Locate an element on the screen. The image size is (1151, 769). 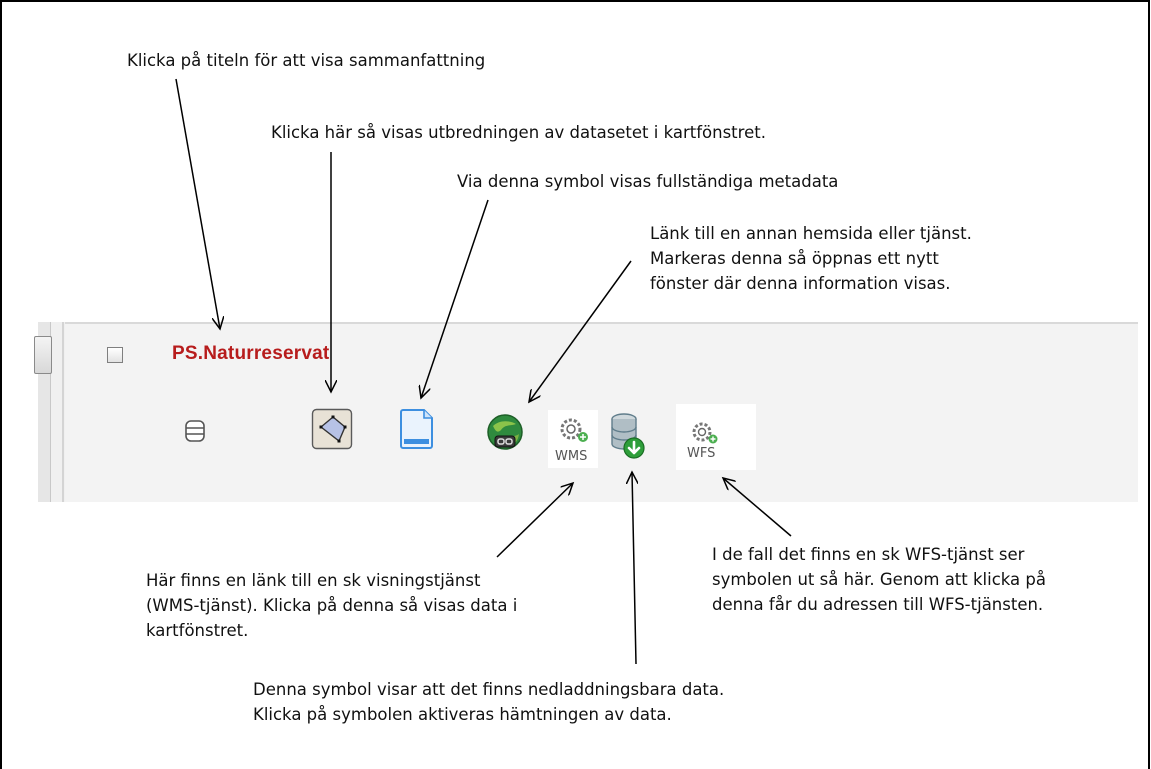
download-database-icon is located at coordinates (628, 437).